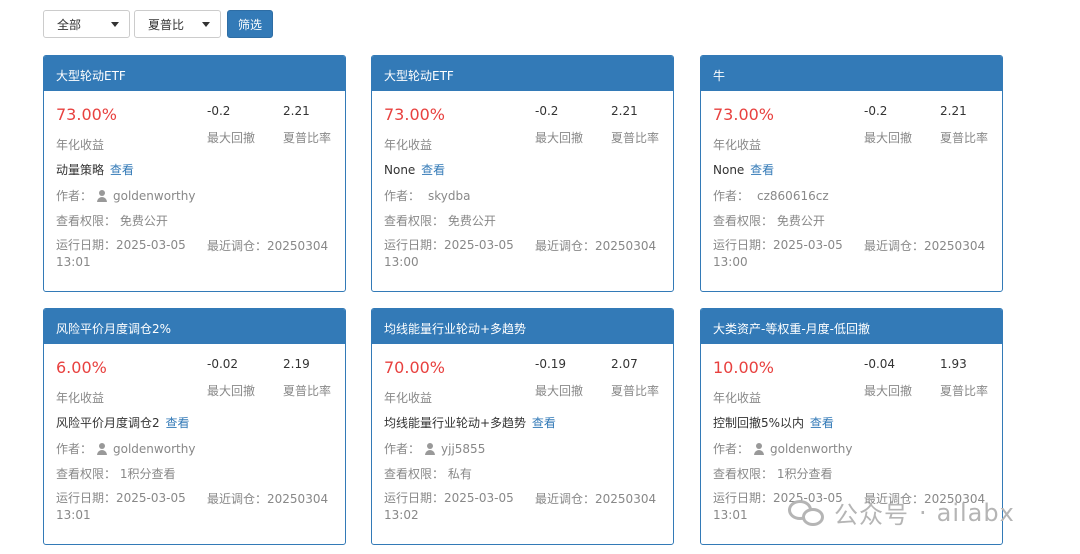 The image size is (1080, 554). Describe the element at coordinates (296, 364) in the screenshot. I see `sharpe-ratio-value: 2.19` at that location.